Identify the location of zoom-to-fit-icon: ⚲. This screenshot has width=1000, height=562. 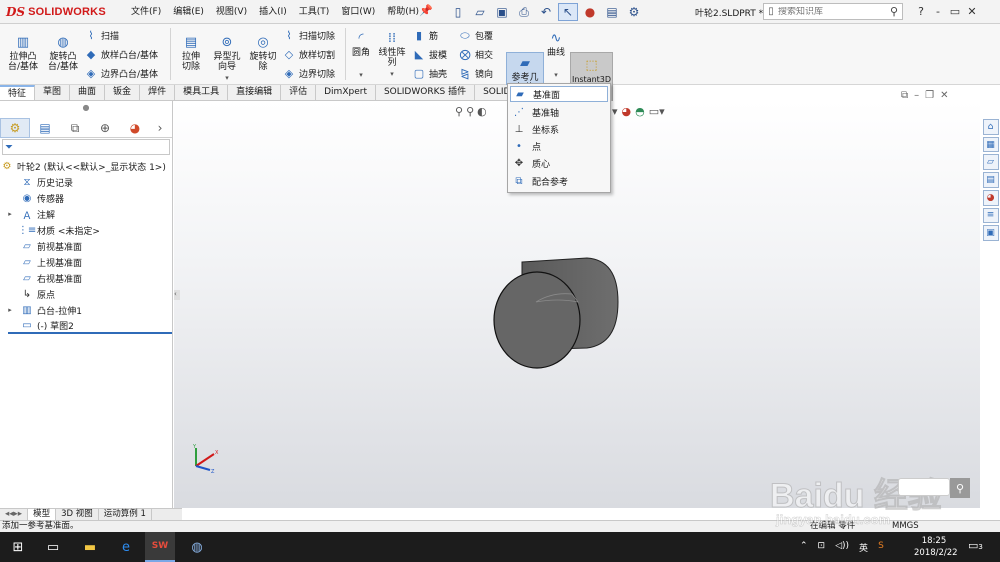
(459, 111).